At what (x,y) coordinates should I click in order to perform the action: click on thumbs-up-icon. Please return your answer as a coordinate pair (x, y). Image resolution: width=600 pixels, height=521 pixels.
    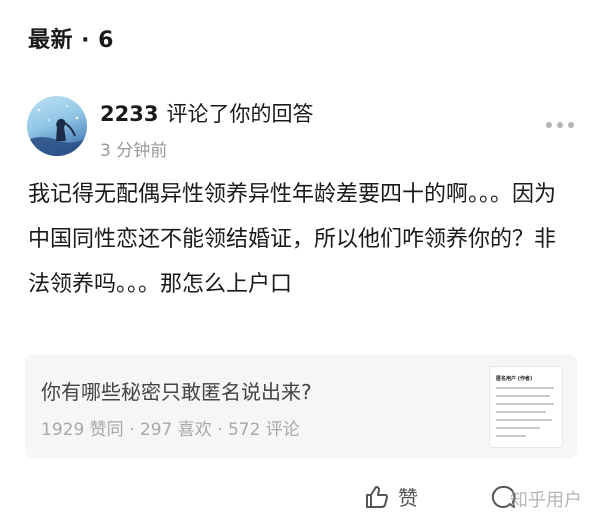
    Looking at the image, I should click on (377, 496).